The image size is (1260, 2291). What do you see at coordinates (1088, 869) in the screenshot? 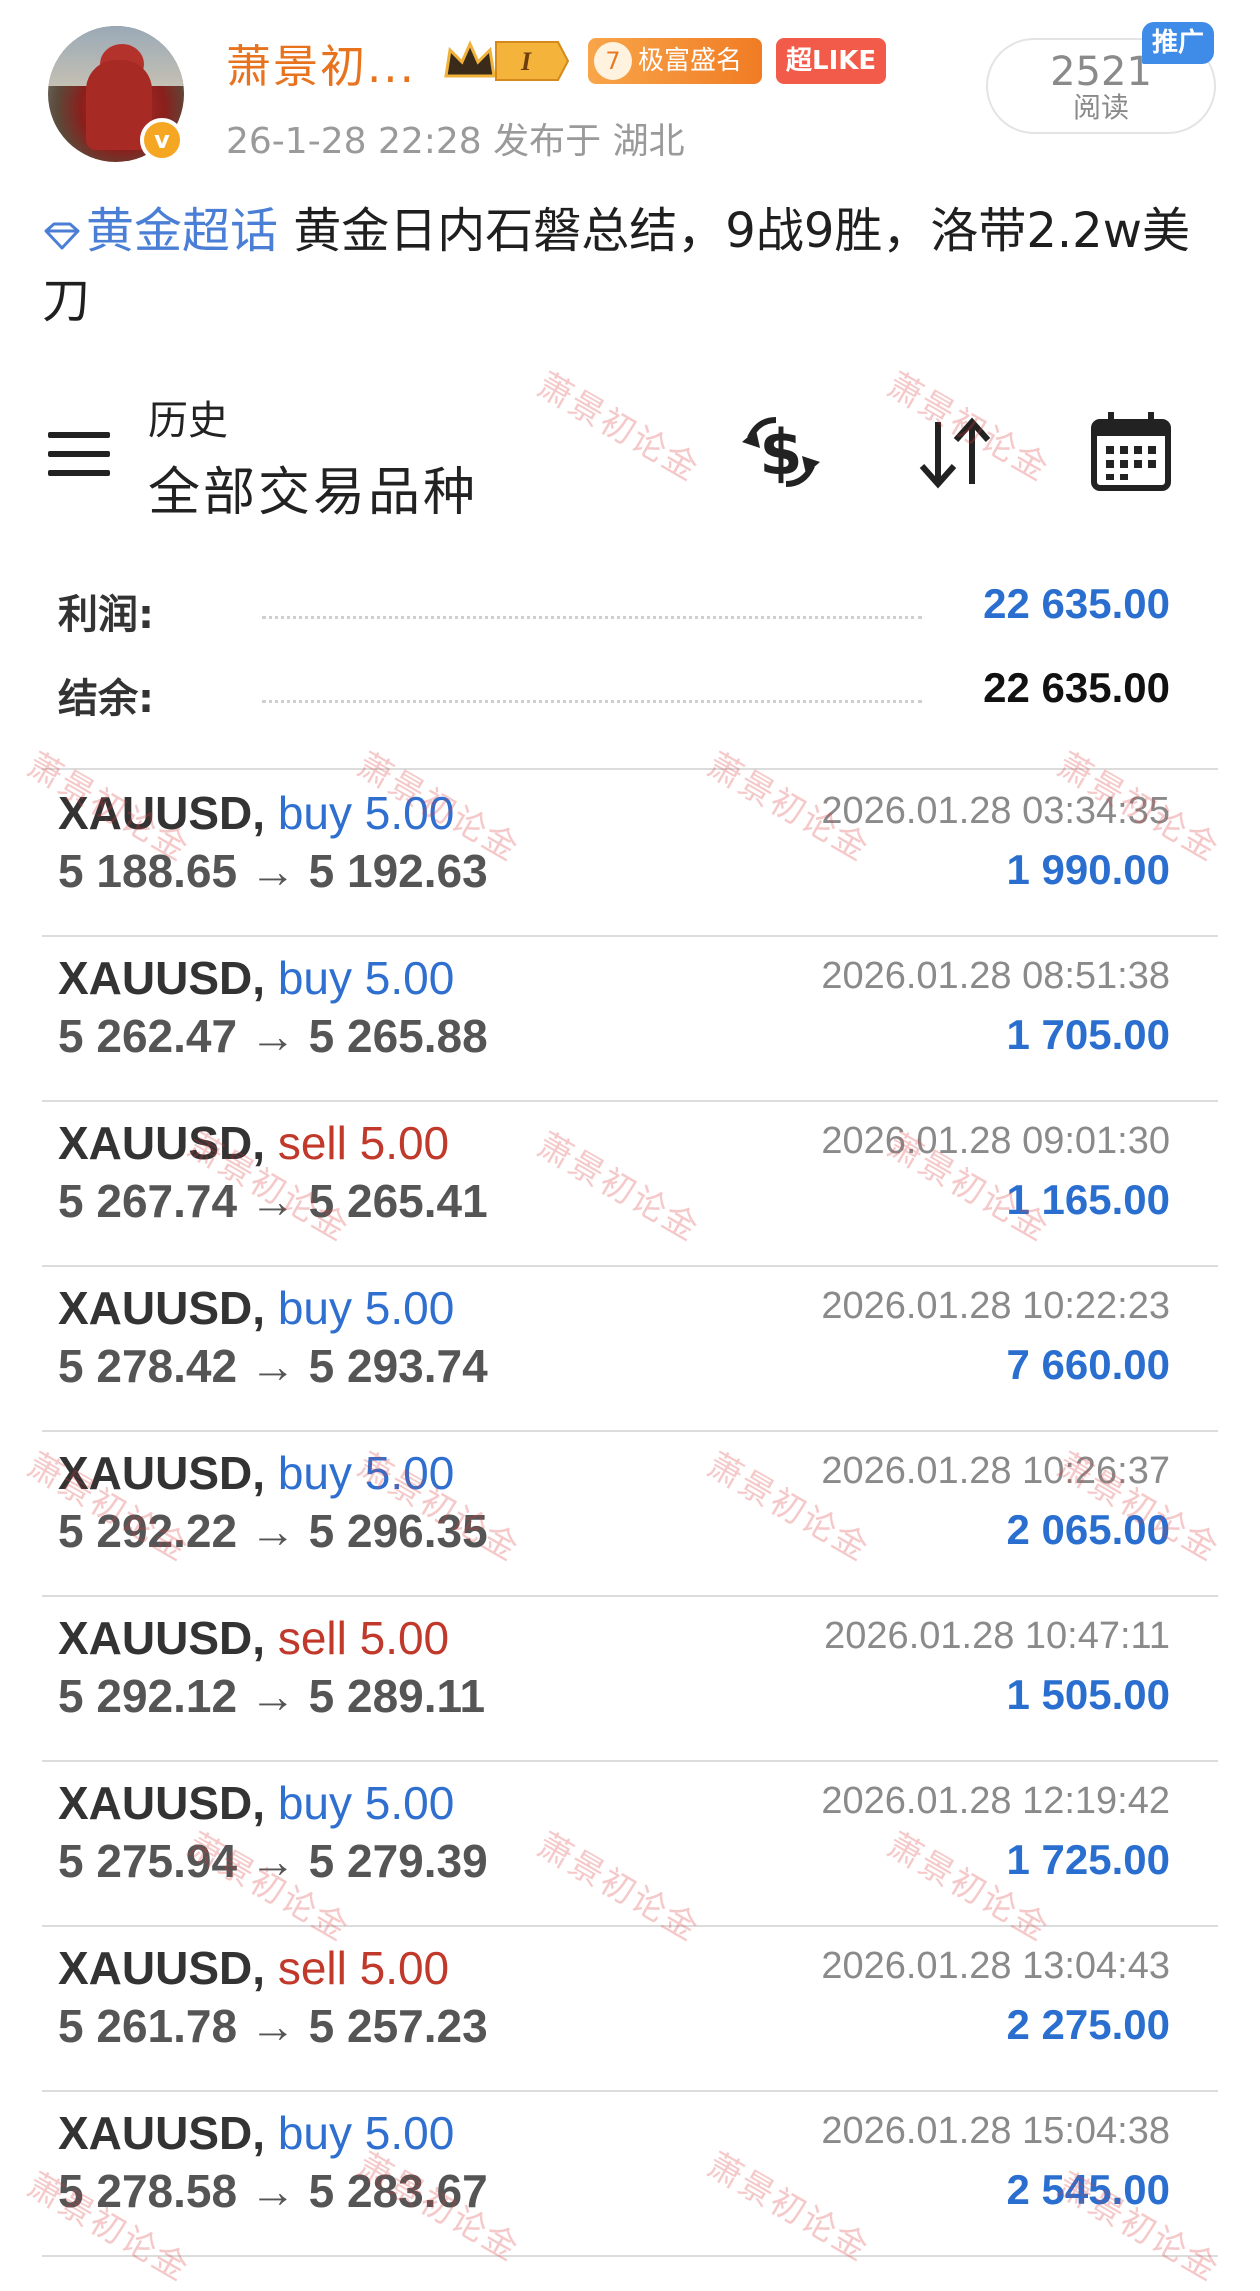
I see `trade-profit: 1 990.00` at bounding box center [1088, 869].